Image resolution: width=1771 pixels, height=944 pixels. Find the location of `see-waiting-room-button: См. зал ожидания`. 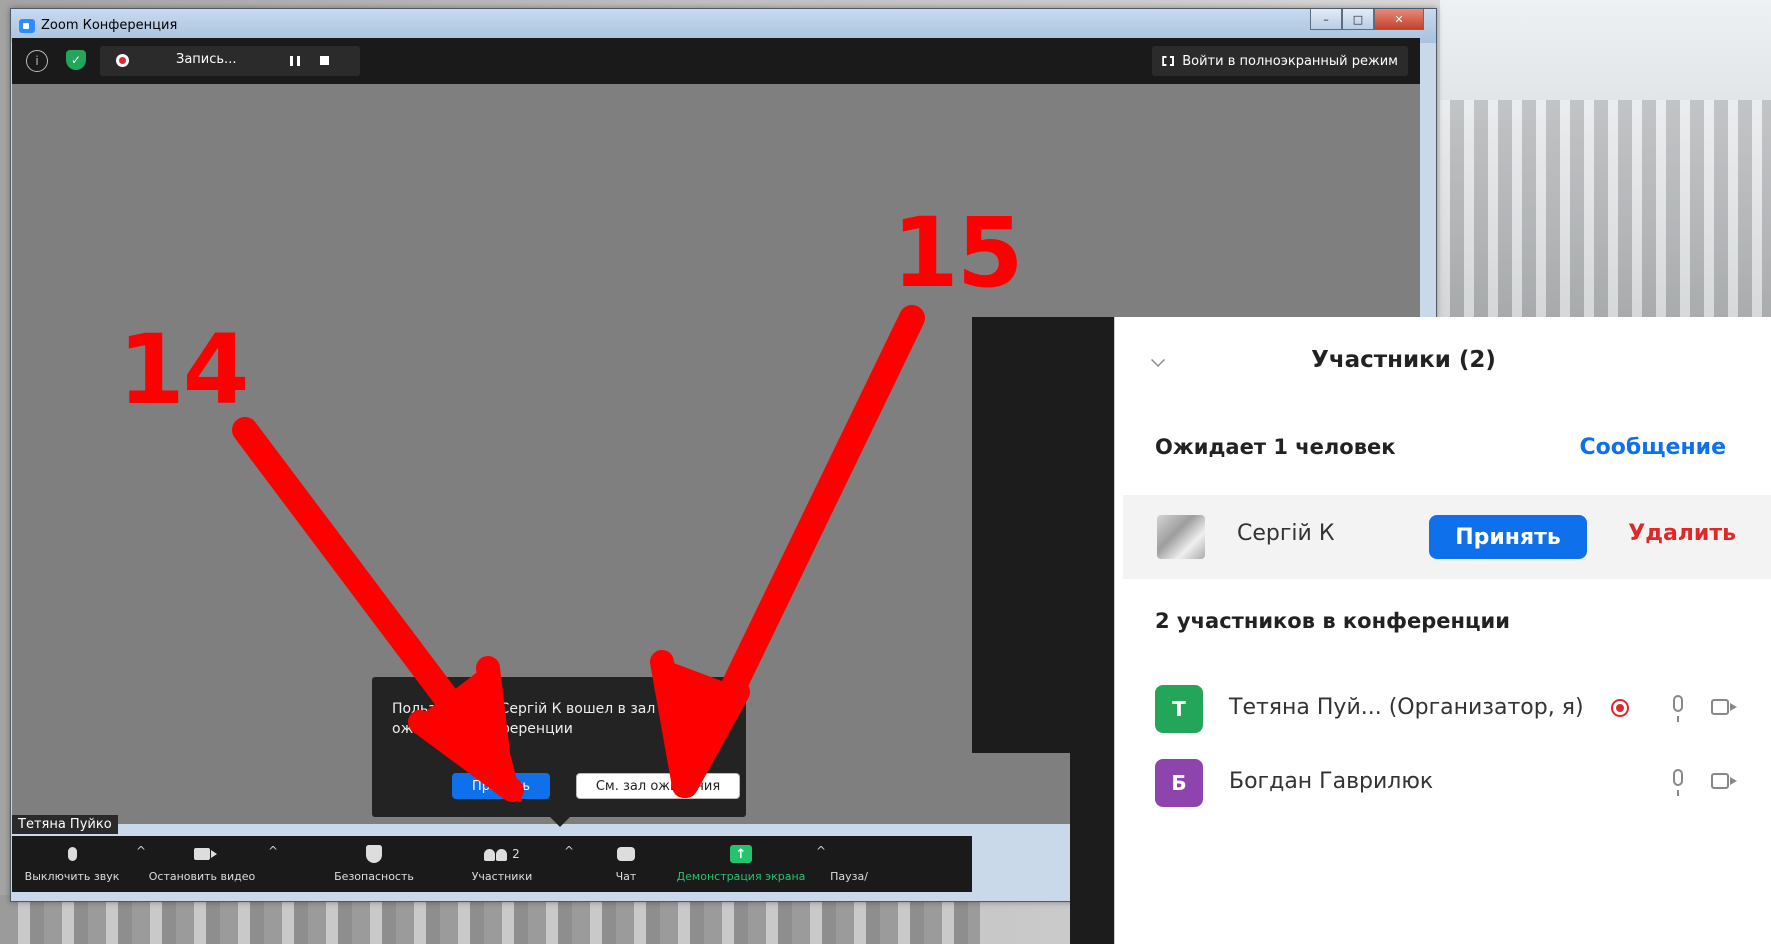

see-waiting-room-button: См. зал ожидания is located at coordinates (658, 786).